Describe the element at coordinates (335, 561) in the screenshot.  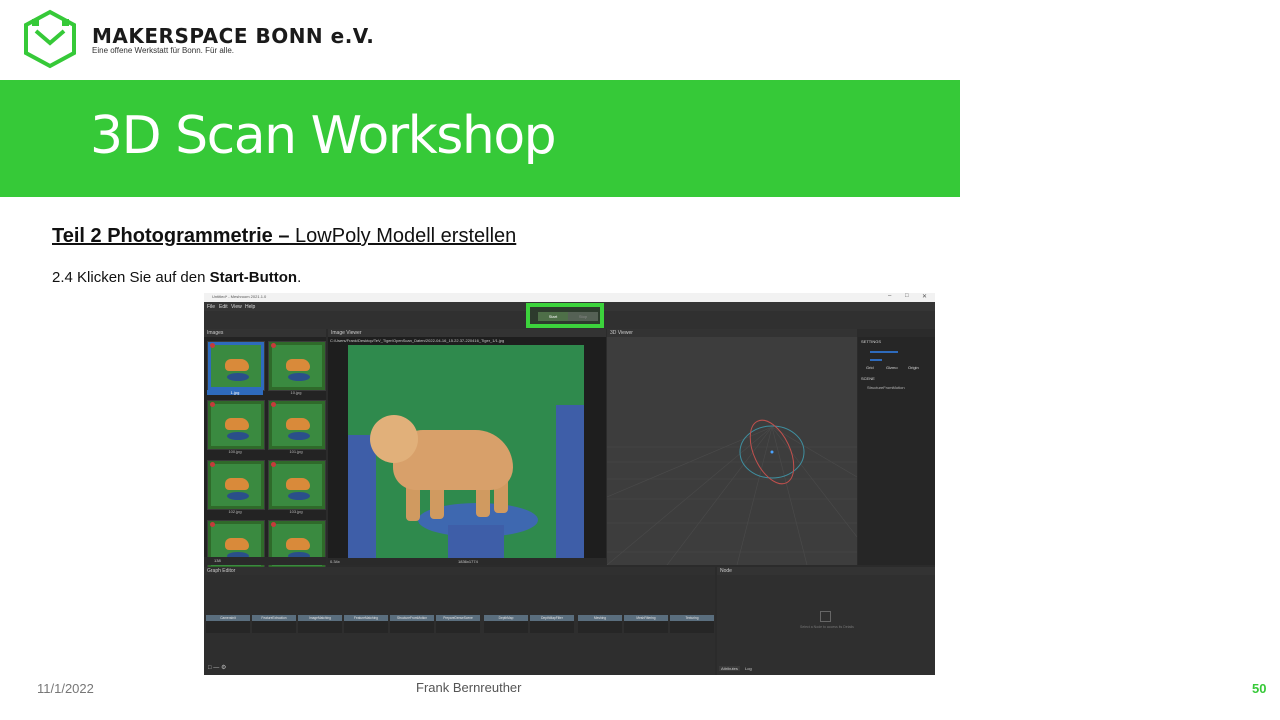
I see `zoom-level: 0.34x` at that location.